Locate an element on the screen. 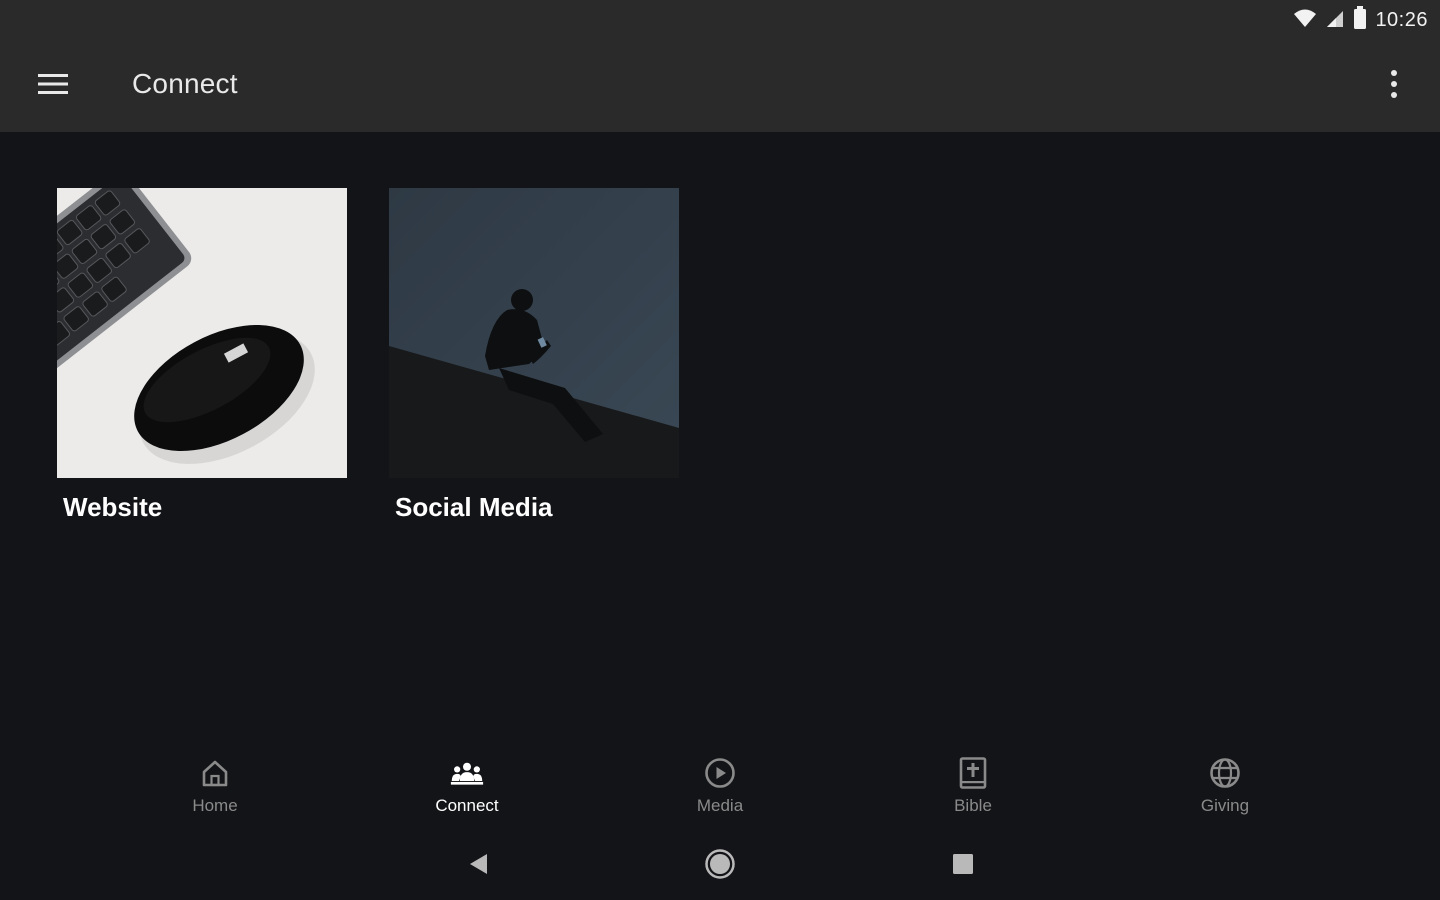  battery-icon is located at coordinates (1360, 20).